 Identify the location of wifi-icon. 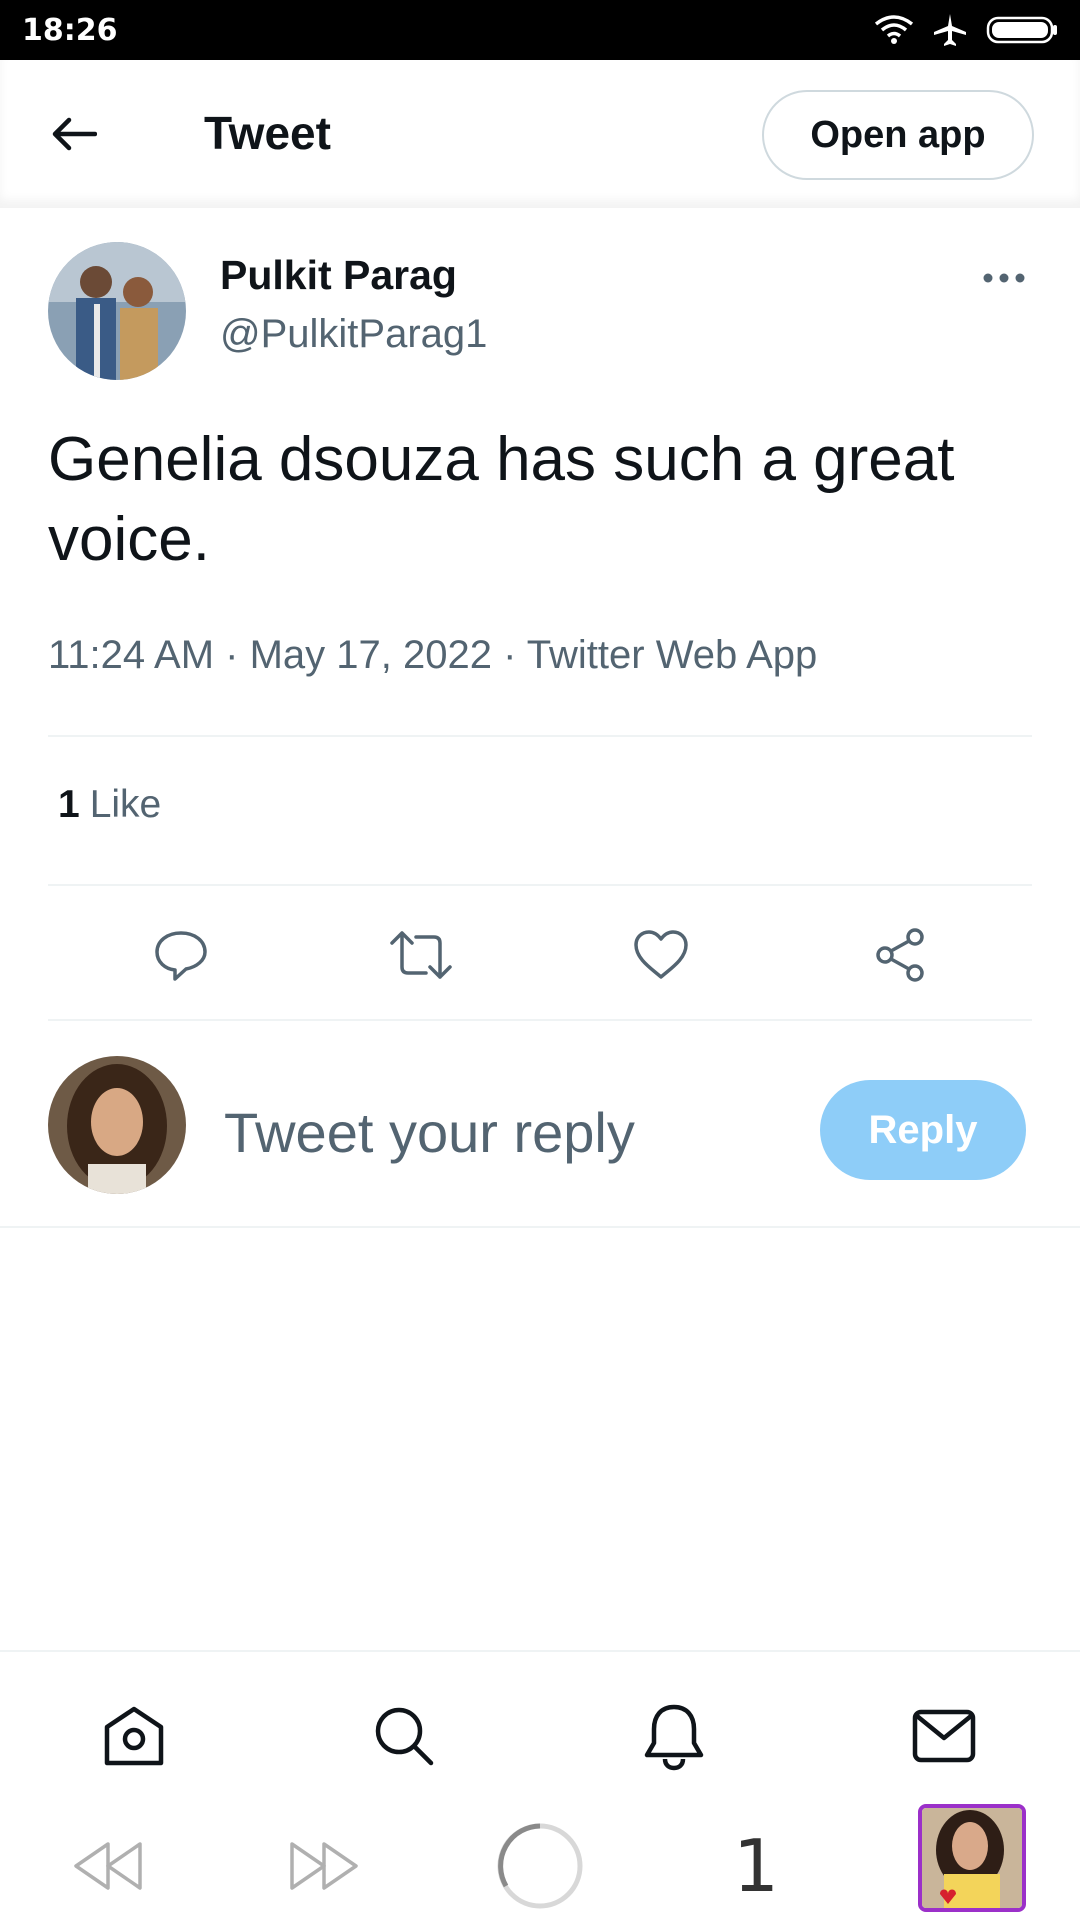
(894, 29).